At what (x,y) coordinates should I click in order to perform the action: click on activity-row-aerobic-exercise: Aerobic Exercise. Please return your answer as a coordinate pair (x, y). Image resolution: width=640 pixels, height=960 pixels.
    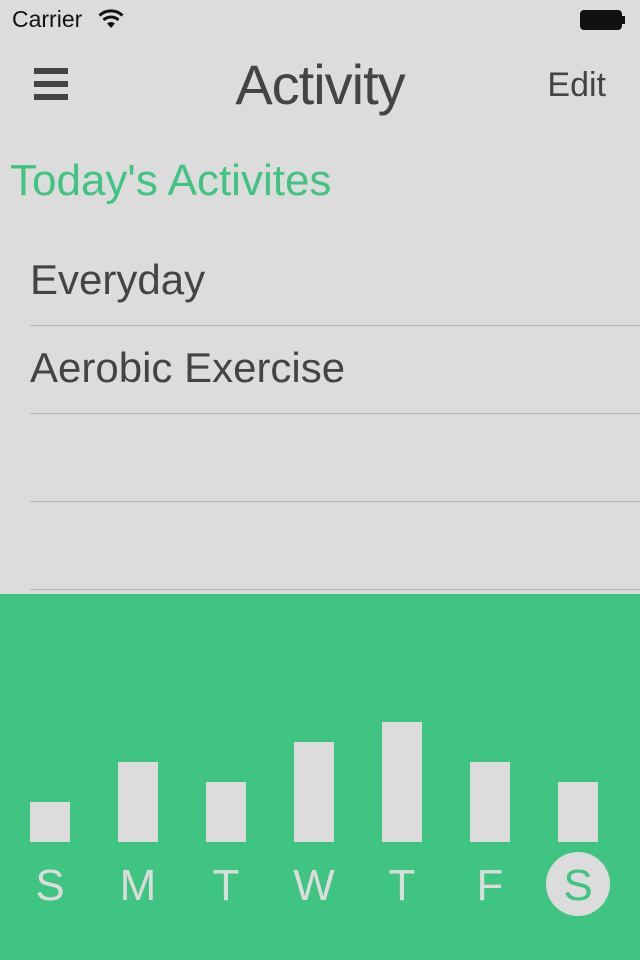
    Looking at the image, I should click on (320, 370).